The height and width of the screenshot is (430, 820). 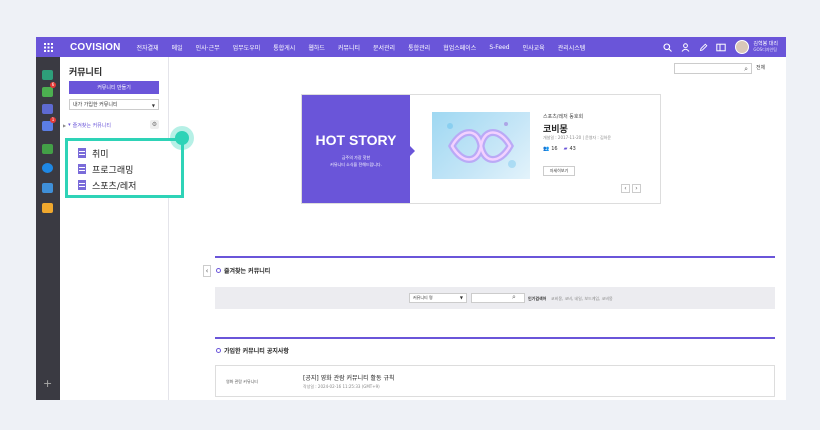 I want to click on nav-item-board: 통합게시, so click(x=284, y=47).